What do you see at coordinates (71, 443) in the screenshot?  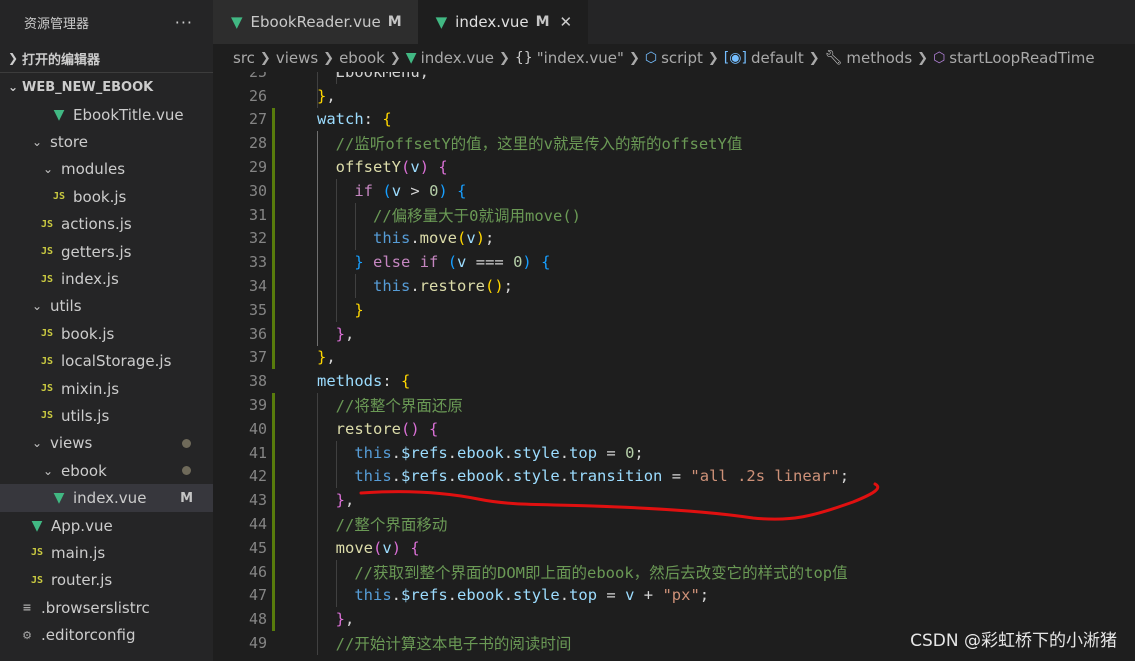 I see `tree-item-label: views` at bounding box center [71, 443].